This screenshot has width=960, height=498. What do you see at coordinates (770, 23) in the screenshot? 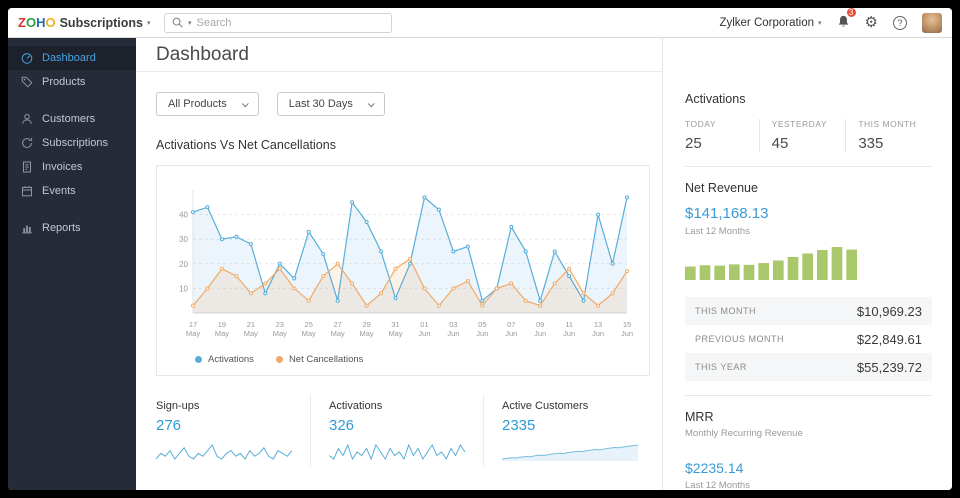
I see `org-switcher: Zylker Corporation ▾` at bounding box center [770, 23].